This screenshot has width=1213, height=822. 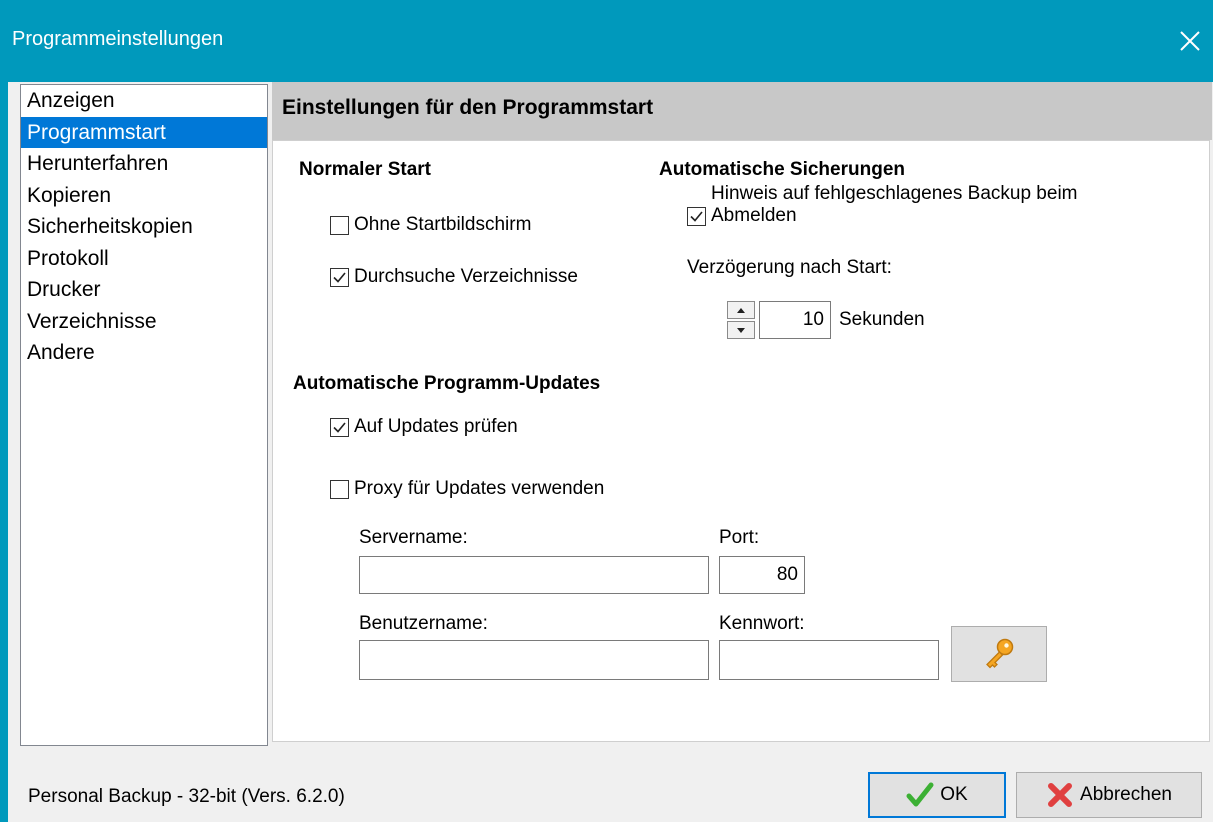 What do you see at coordinates (144, 227) in the screenshot?
I see `nav-item-sicherheitskopien: Sicherheitskopien` at bounding box center [144, 227].